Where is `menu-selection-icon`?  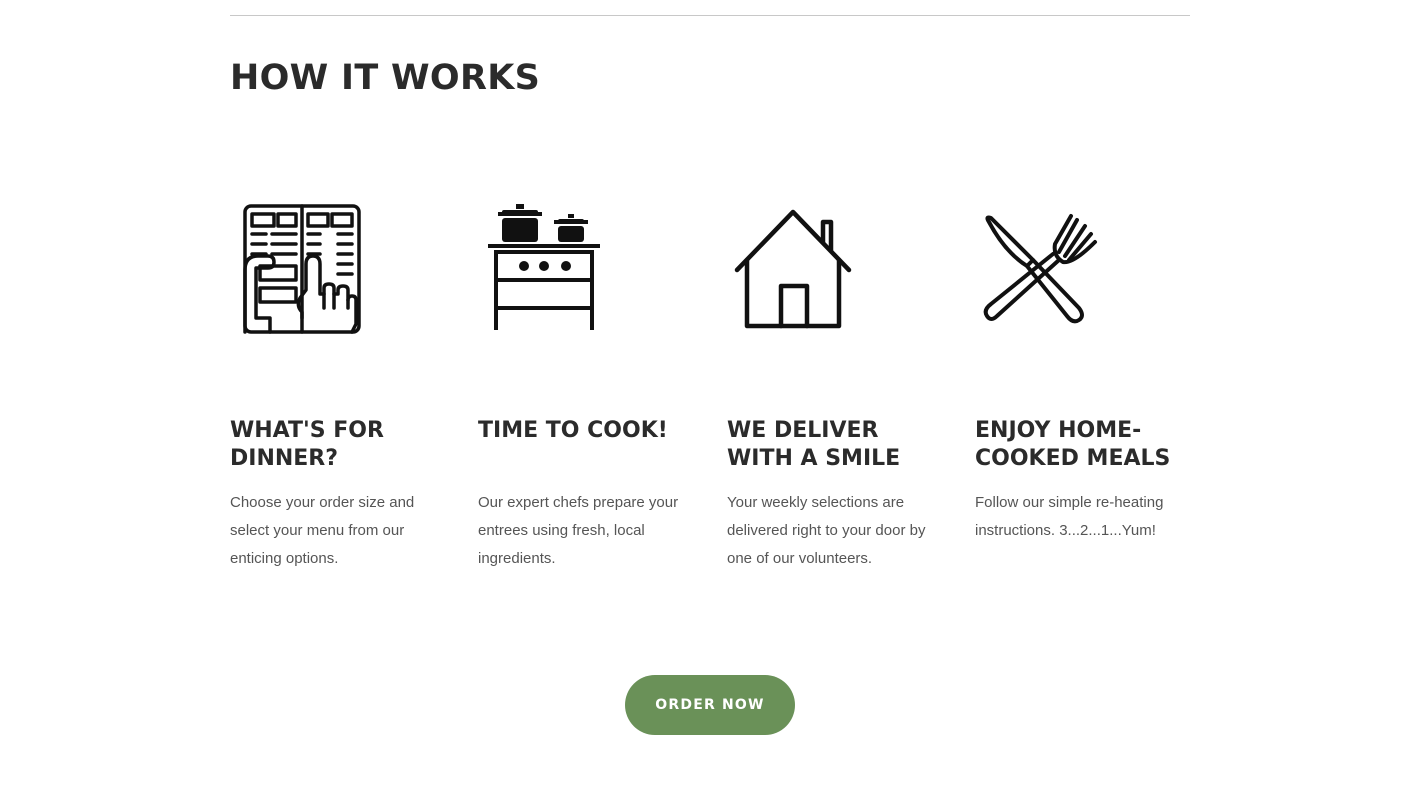 menu-selection-icon is located at coordinates (300, 270).